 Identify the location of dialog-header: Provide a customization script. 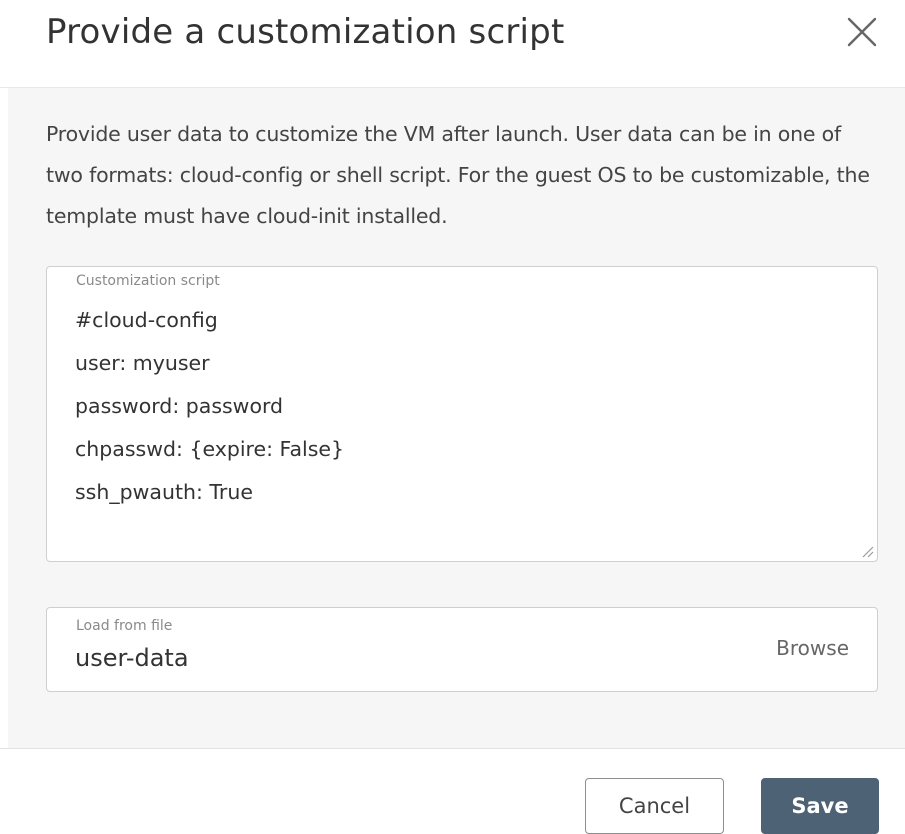
(452, 44).